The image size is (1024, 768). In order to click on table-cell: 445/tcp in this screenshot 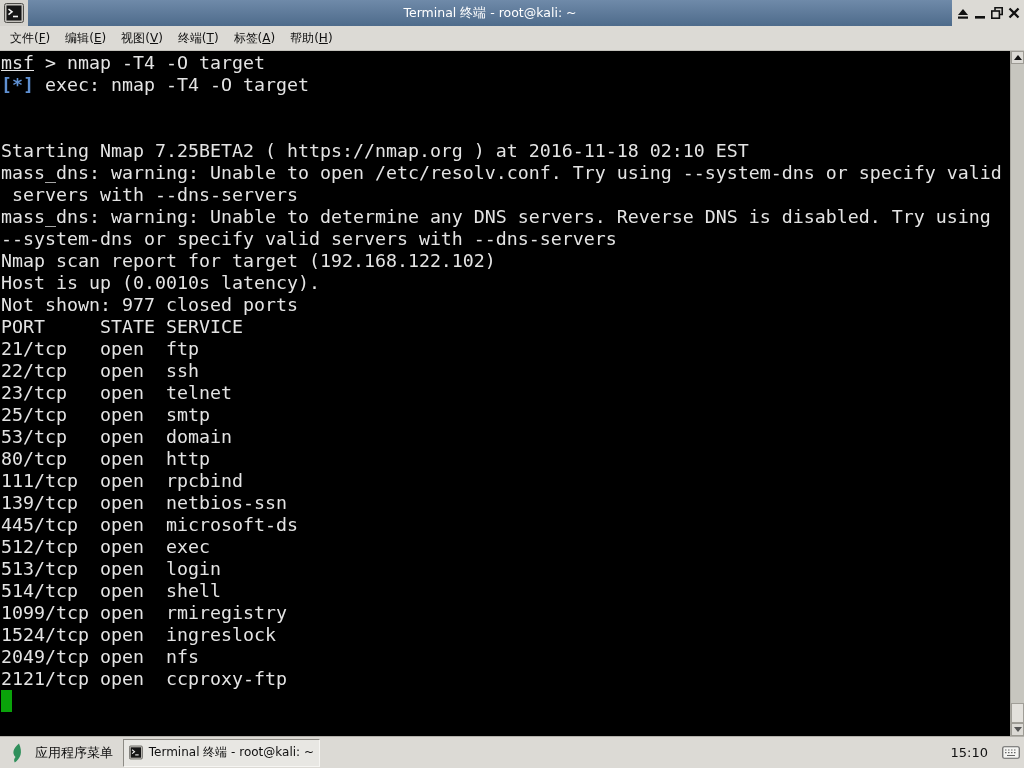, I will do `click(39, 525)`.